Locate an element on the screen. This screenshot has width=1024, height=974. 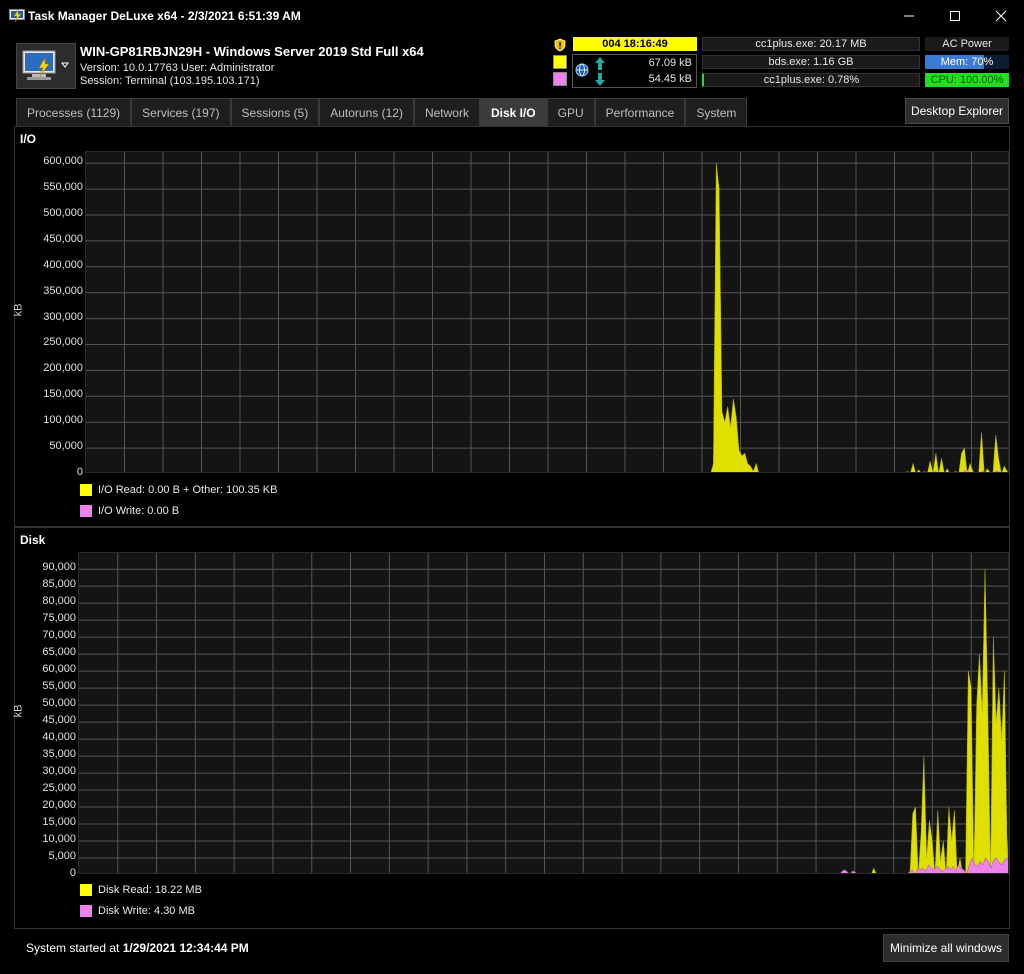
tab-disk-io: Disk I/O is located at coordinates (513, 112).